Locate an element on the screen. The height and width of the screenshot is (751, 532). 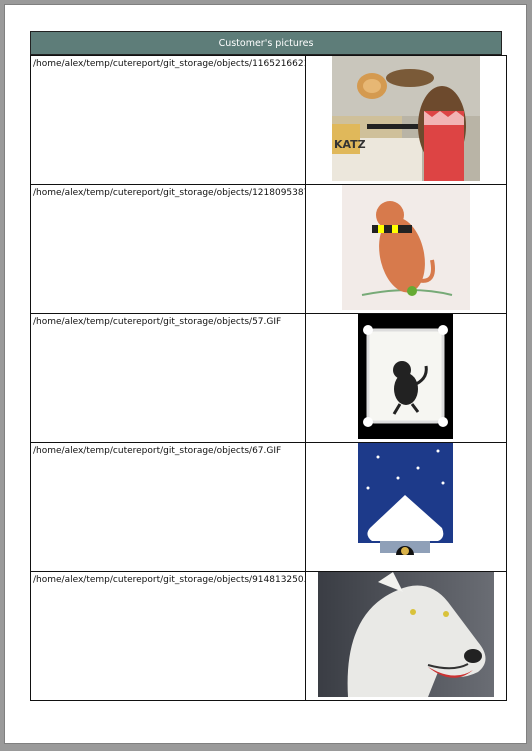
svg-text: KATZ is located at coordinates (350, 144).